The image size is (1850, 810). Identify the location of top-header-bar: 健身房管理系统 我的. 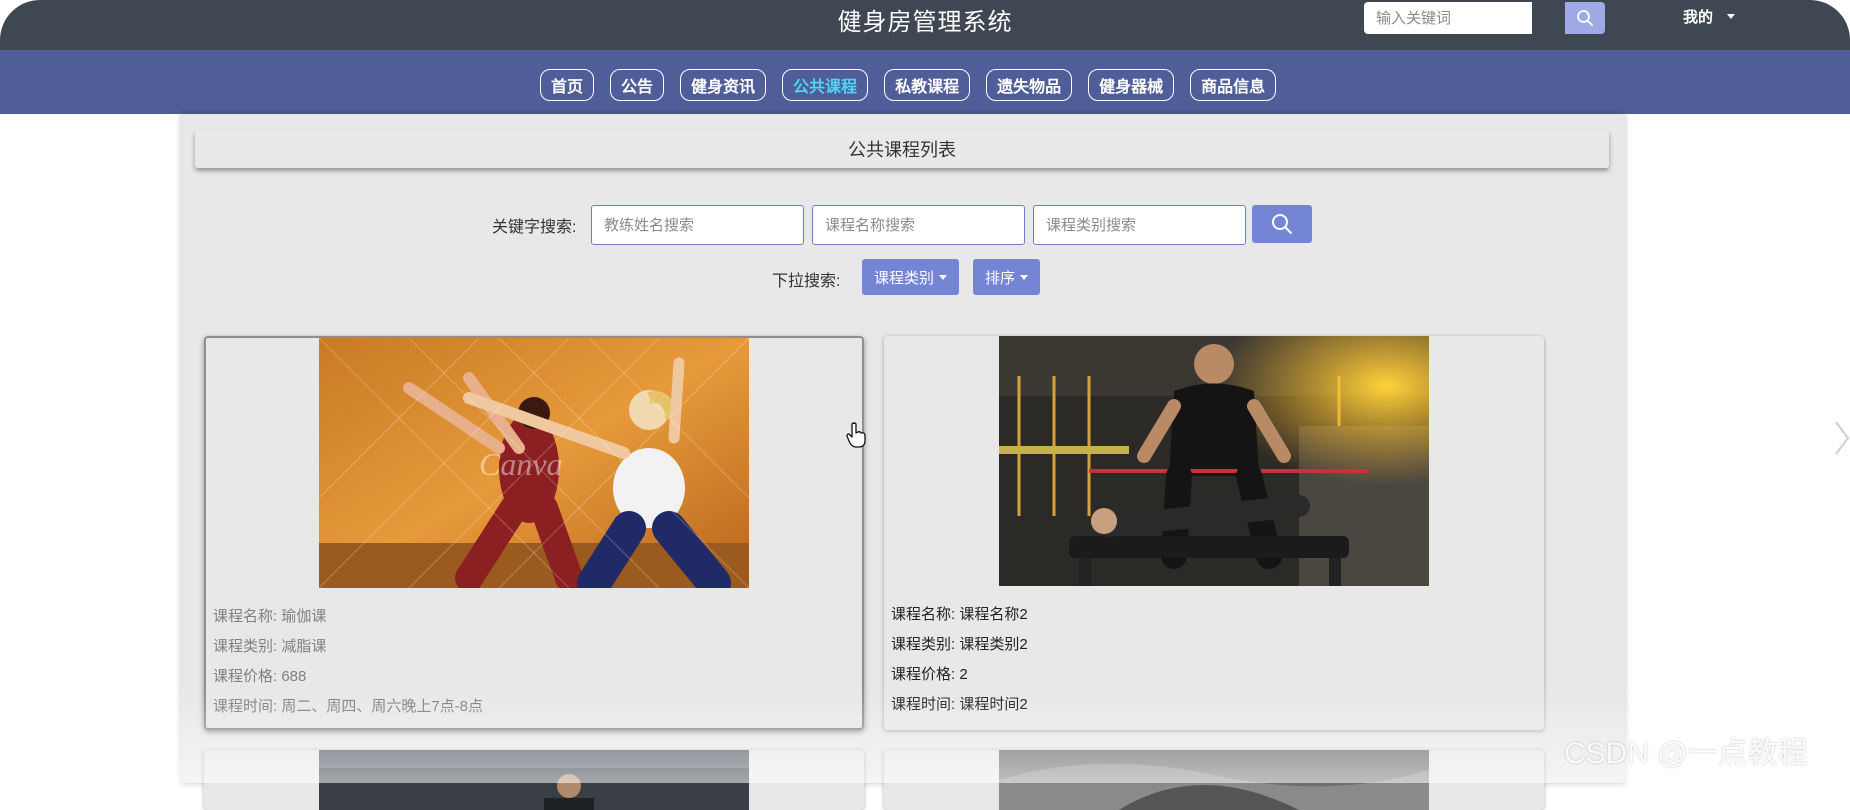
(925, 25).